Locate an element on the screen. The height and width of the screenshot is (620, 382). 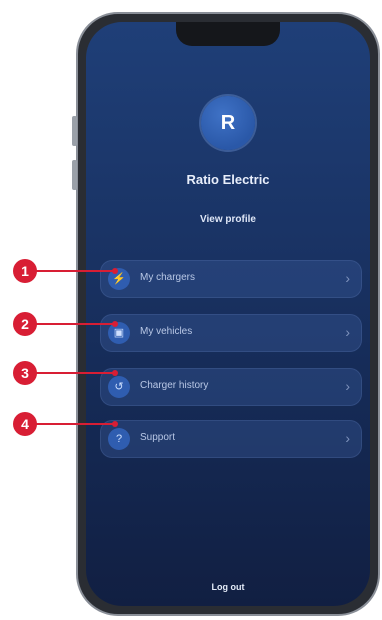
profile-name: Ratio Electric is located at coordinates (228, 179).